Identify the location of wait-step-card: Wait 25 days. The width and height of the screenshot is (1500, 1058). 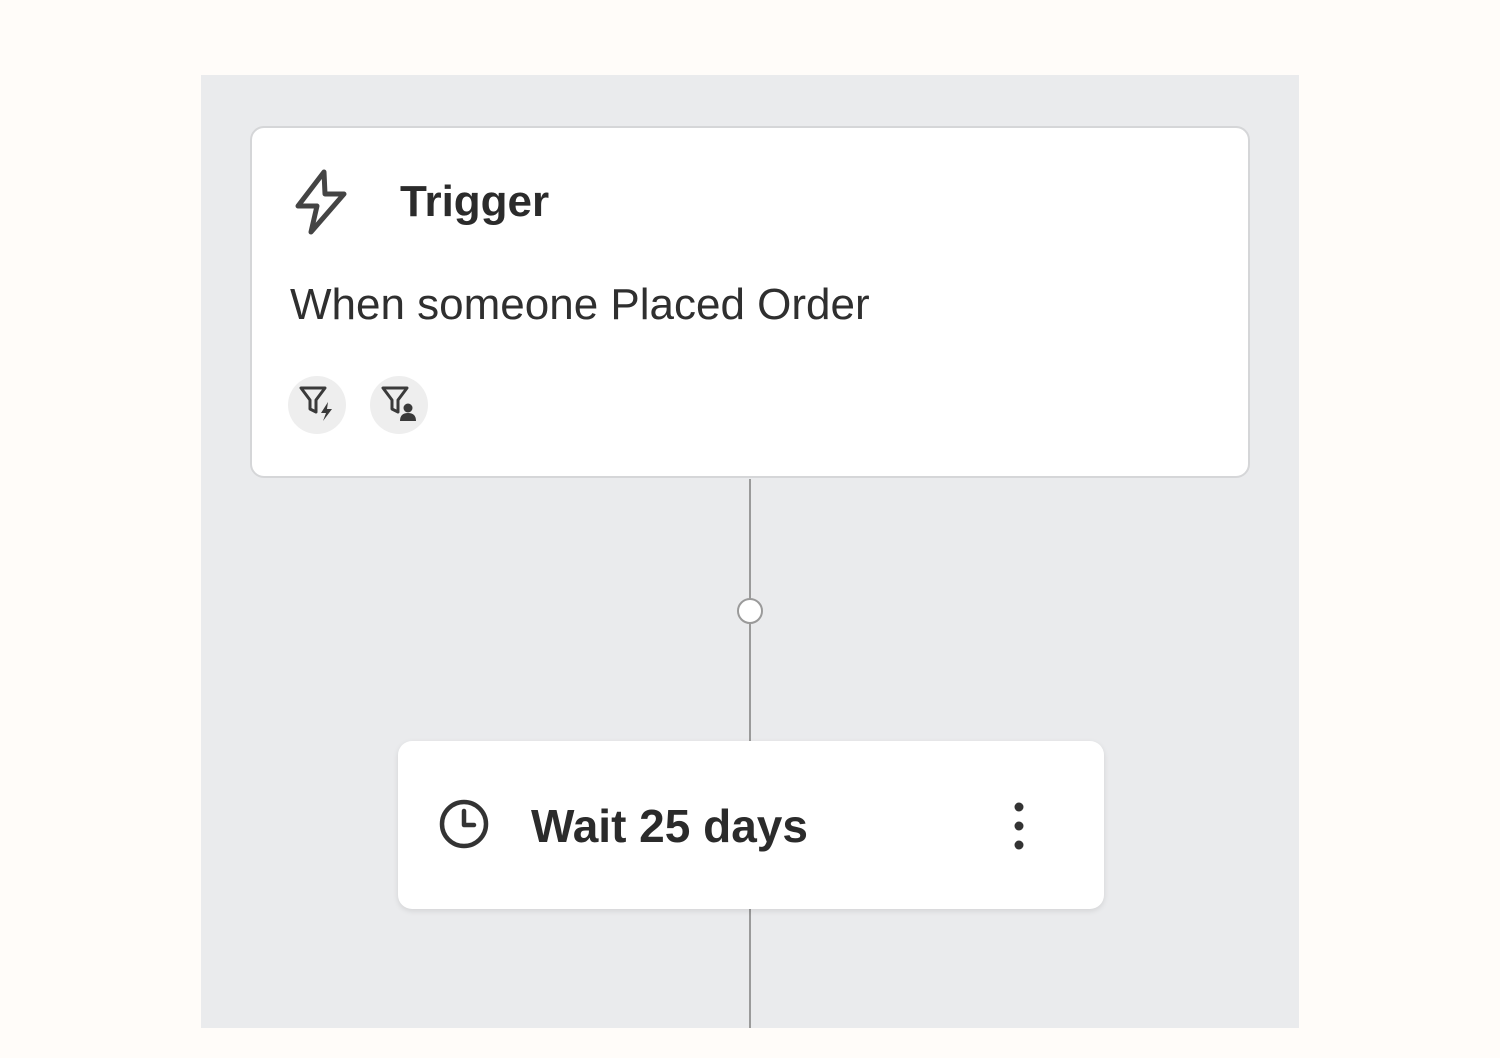
(751, 825).